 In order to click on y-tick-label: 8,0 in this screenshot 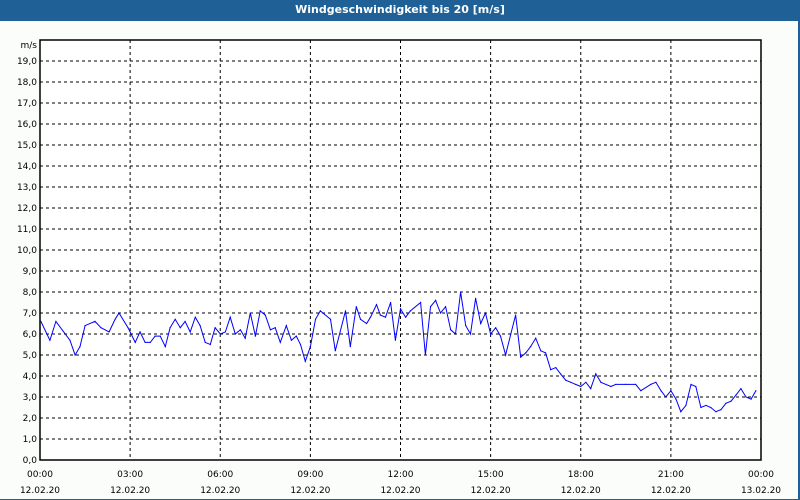, I will do `click(30, 293)`.